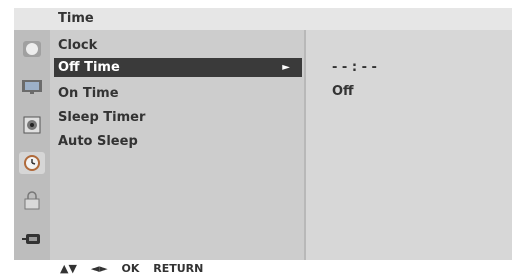 This screenshot has height=280, width=516. I want to click on ok-hint: OK, so click(130, 268).